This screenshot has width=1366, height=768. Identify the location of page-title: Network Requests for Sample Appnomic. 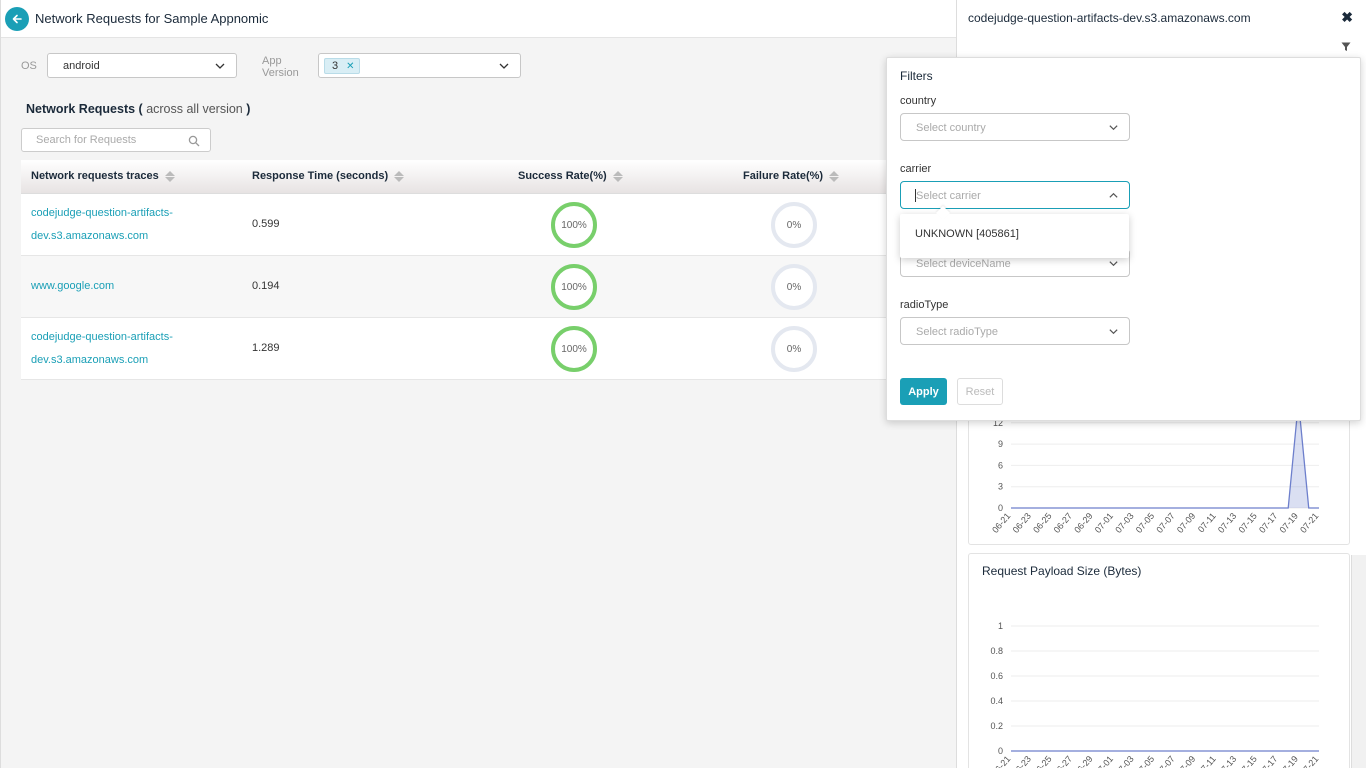
(152, 18).